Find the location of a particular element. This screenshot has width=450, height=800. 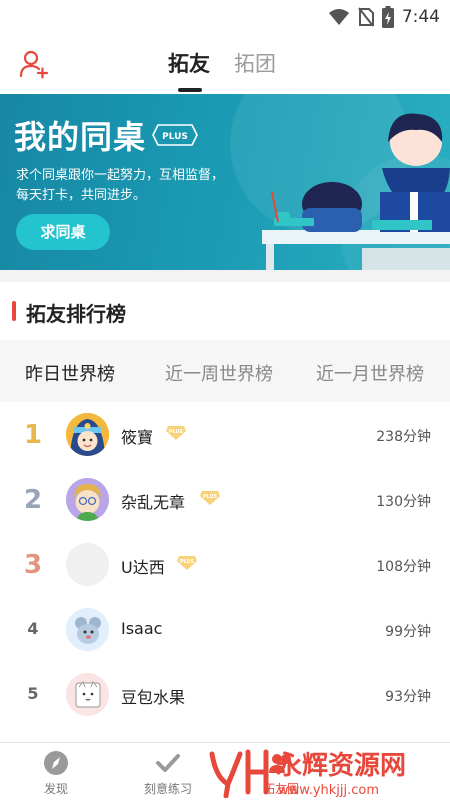

ranking-tabs: 昨日世界榜 近一周世界榜 近一月世界榜 is located at coordinates (225, 371).